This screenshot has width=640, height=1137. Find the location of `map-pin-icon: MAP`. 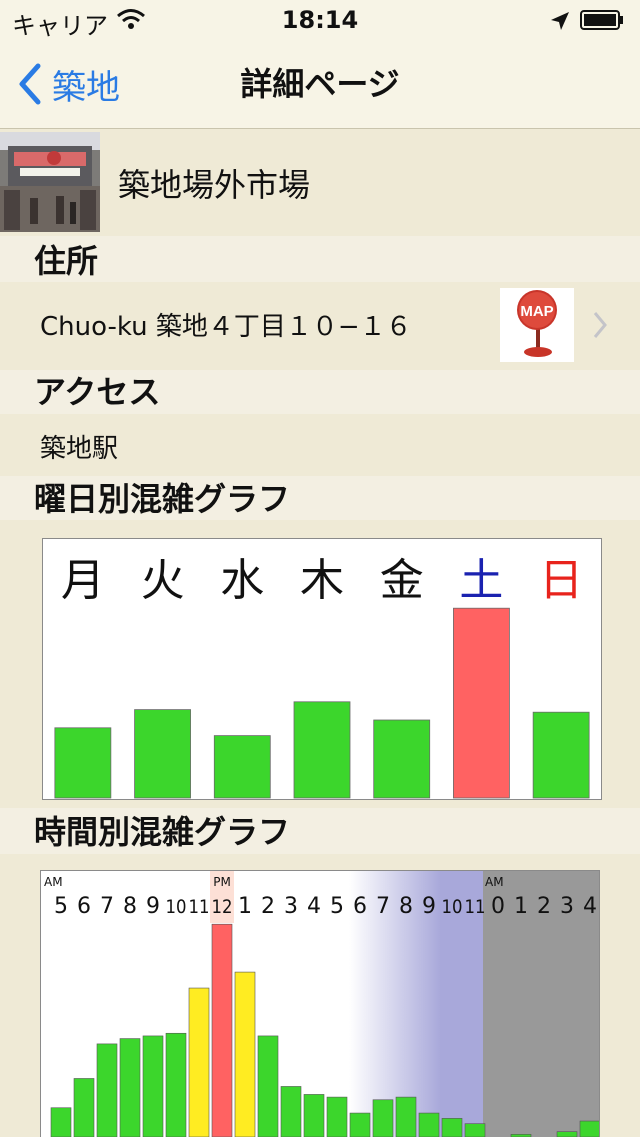

map-pin-icon: MAP is located at coordinates (537, 325).